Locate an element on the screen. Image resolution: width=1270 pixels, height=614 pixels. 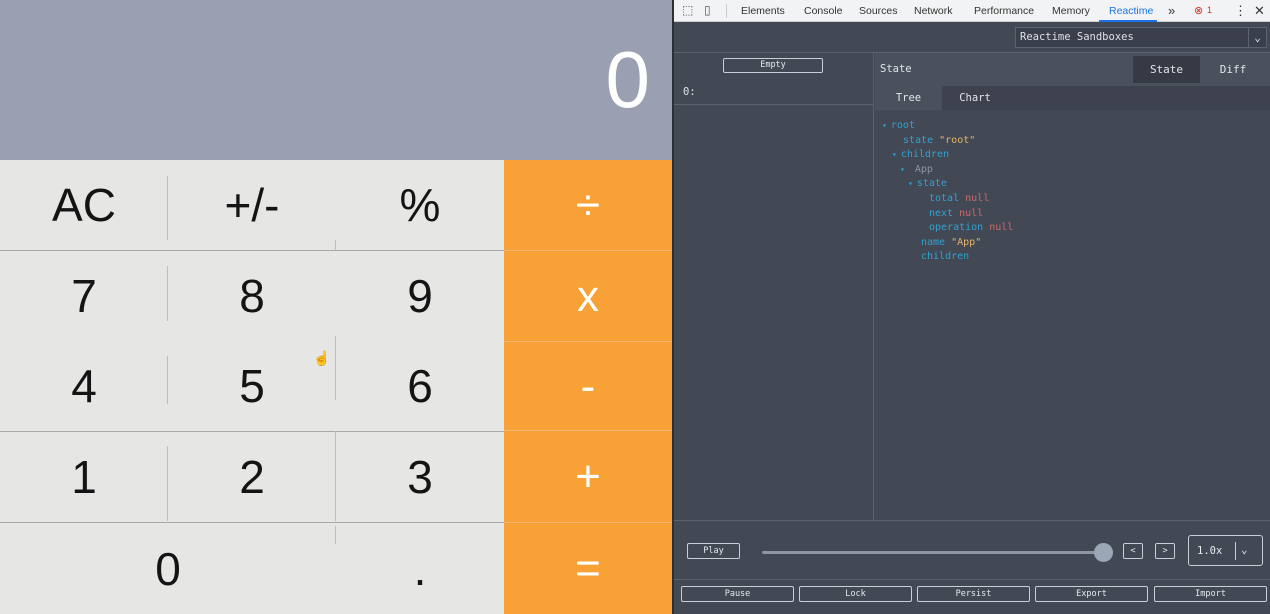
toolbar-divider is located at coordinates (726, 11).